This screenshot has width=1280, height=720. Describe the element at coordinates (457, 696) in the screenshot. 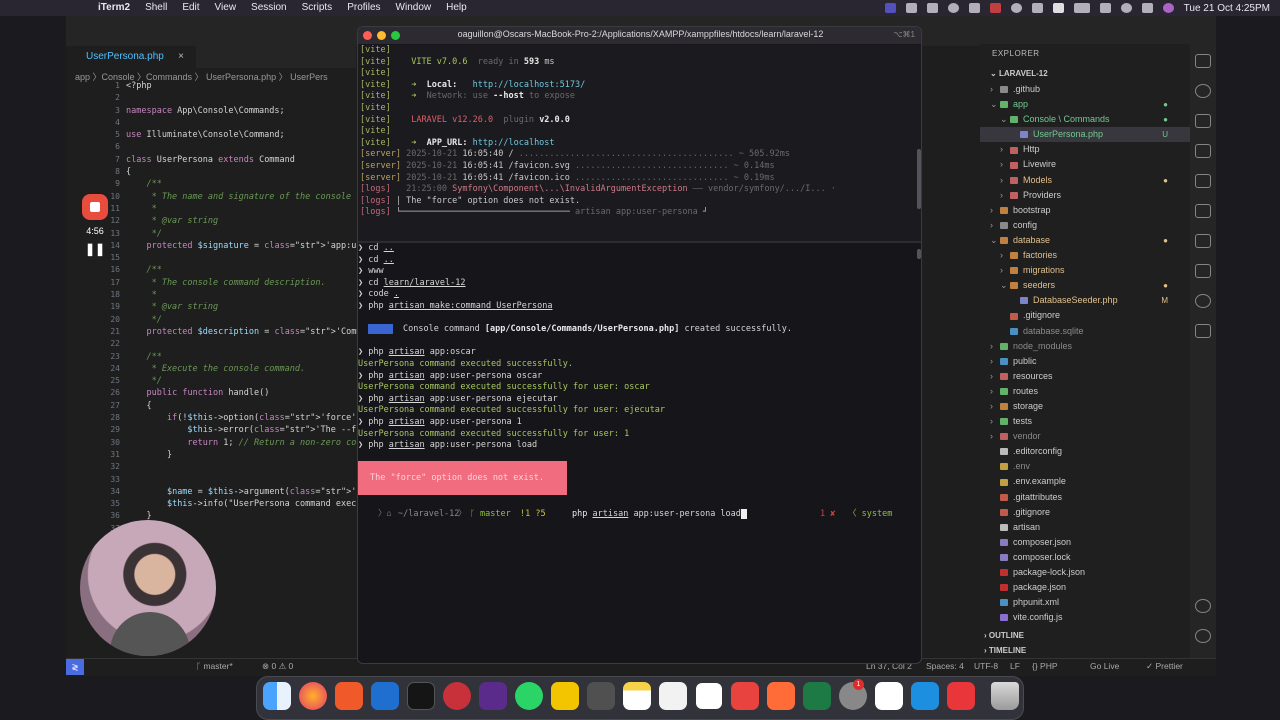

I see `dbngin-app-icon` at that location.